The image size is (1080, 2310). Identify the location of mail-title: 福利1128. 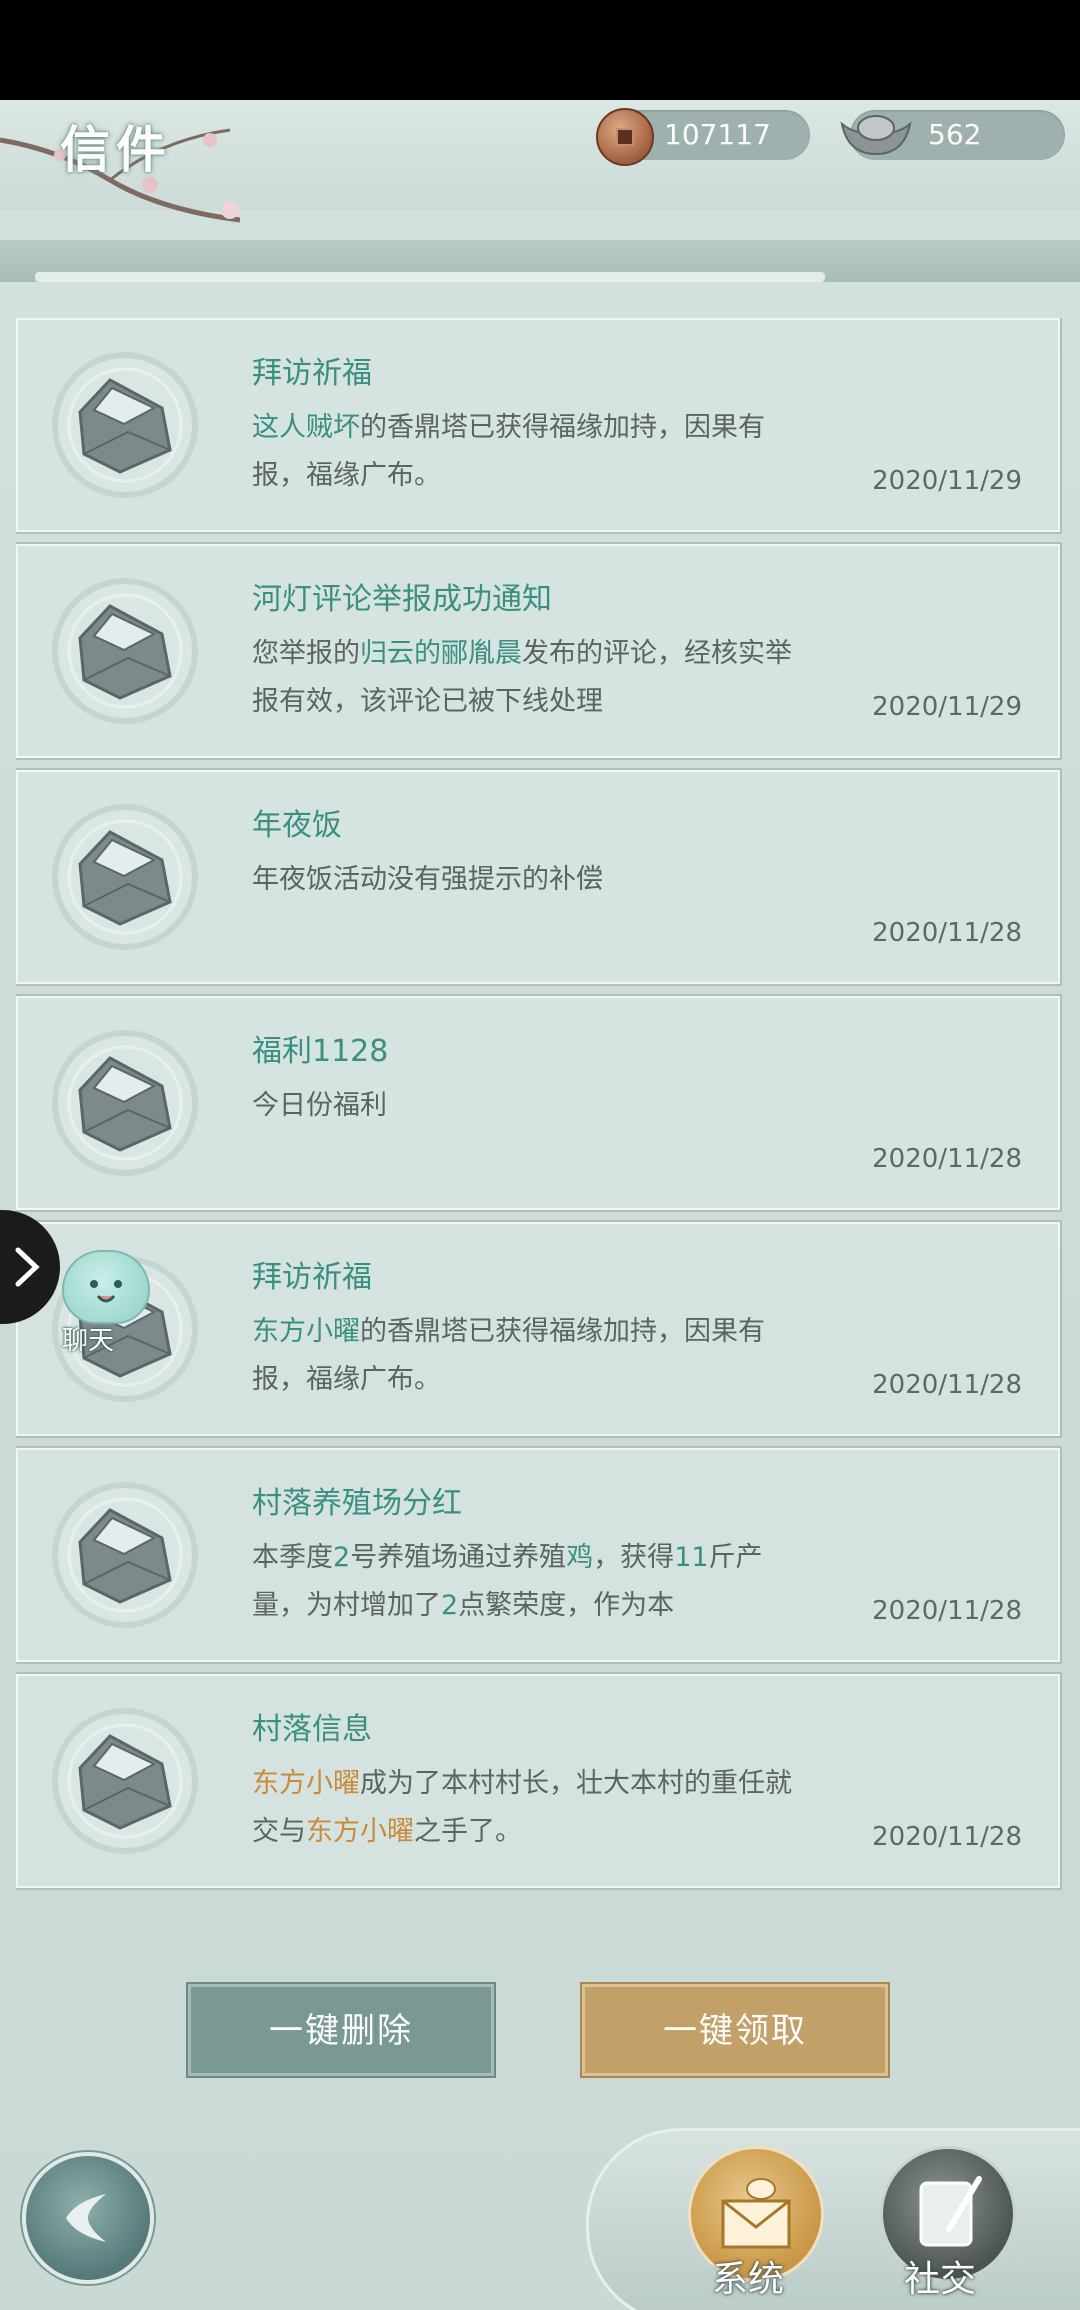
(320, 1051).